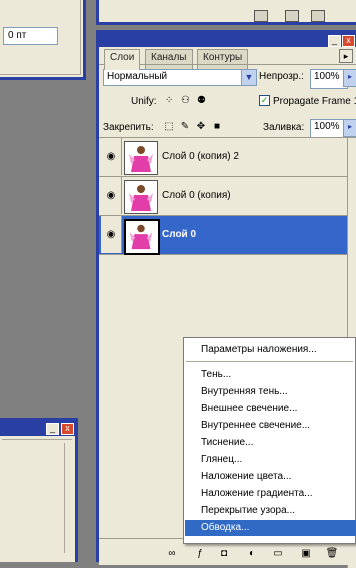  I want to click on trash-icon: 🗑, so click(332, 554).